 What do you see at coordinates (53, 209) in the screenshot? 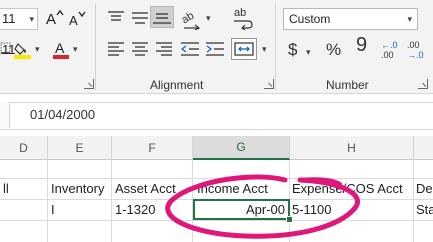
I see `cell-e-data: I` at bounding box center [53, 209].